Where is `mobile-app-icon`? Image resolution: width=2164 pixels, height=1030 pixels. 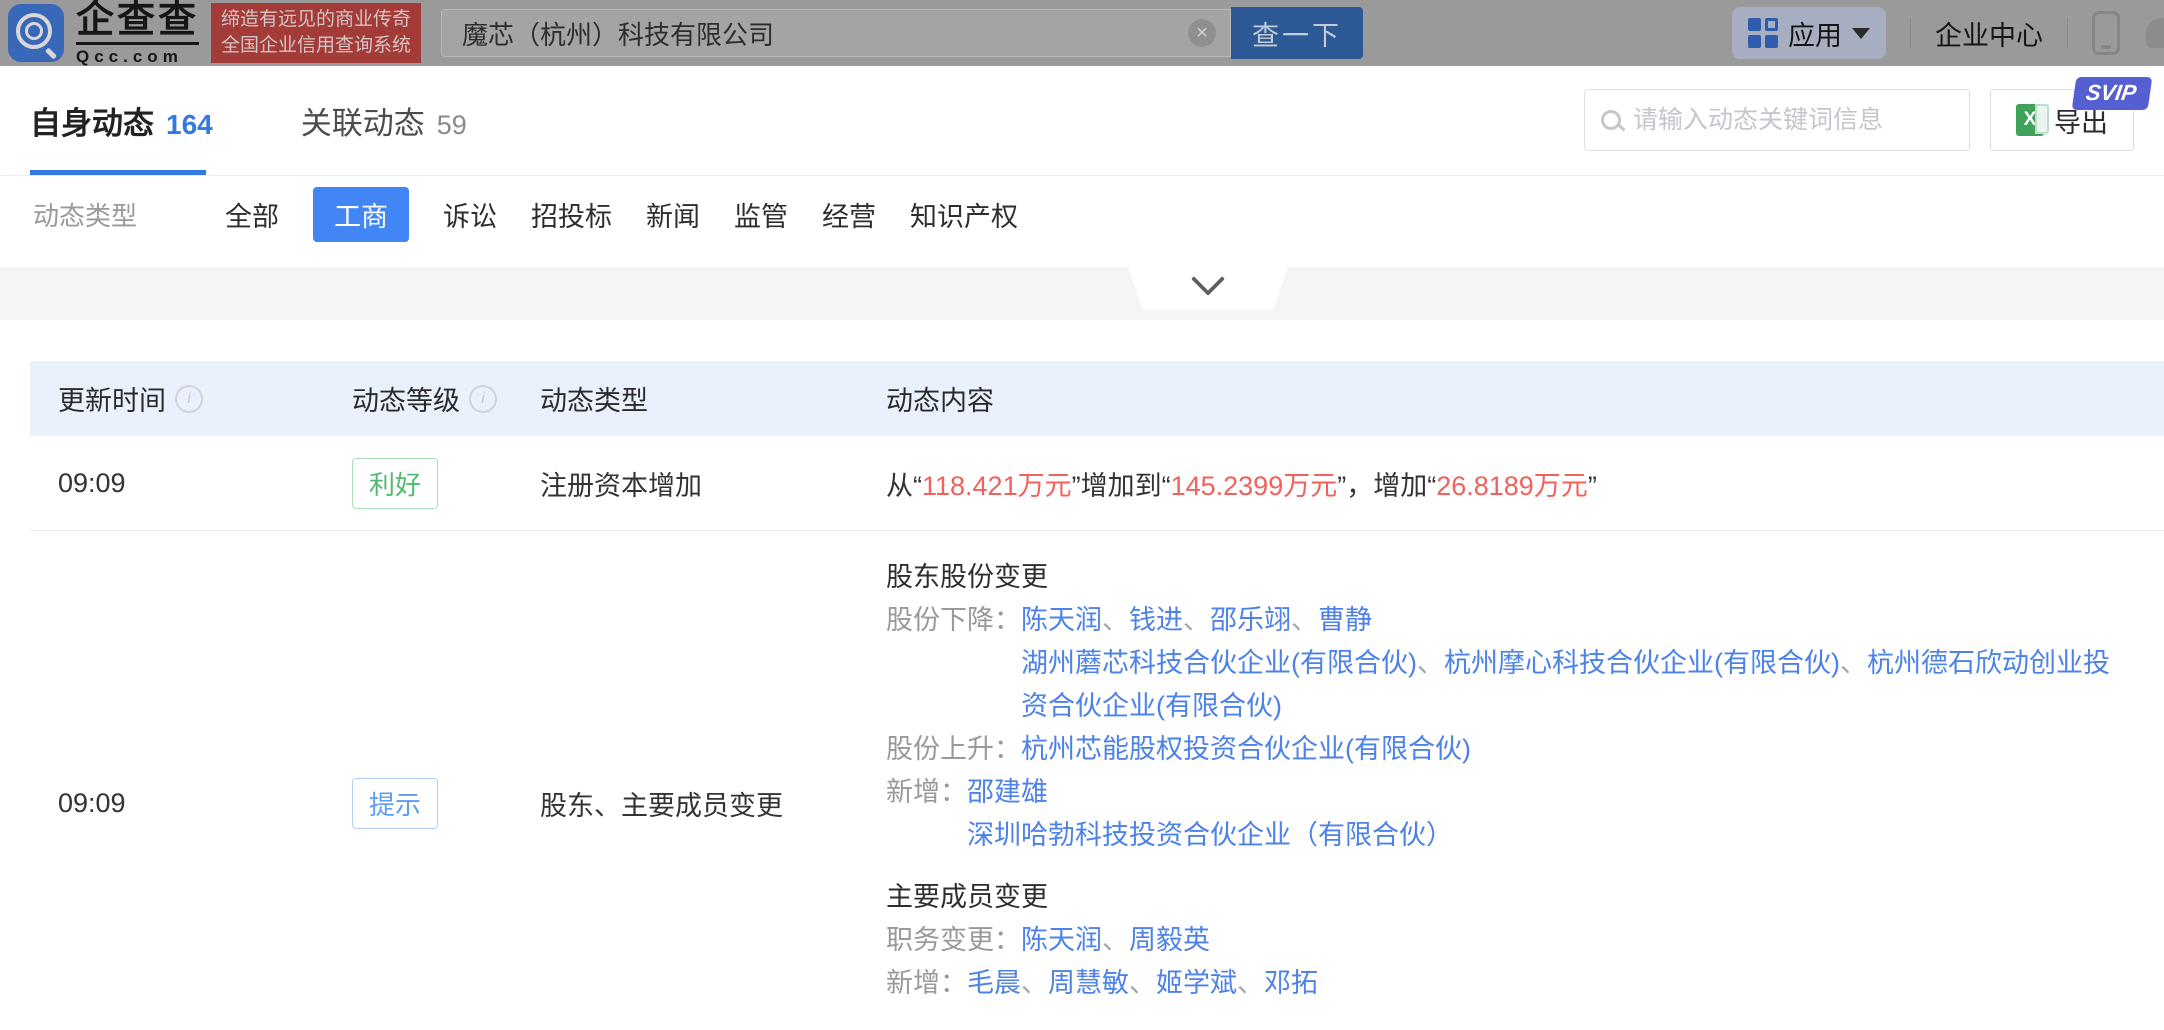 mobile-app-icon is located at coordinates (2106, 33).